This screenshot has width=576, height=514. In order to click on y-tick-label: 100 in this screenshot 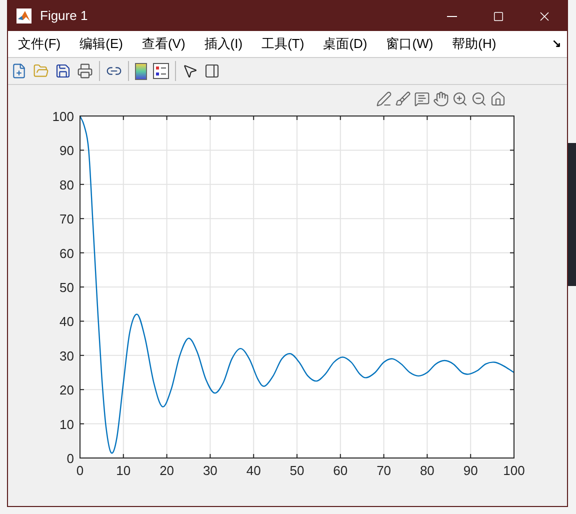, I will do `click(63, 116)`.